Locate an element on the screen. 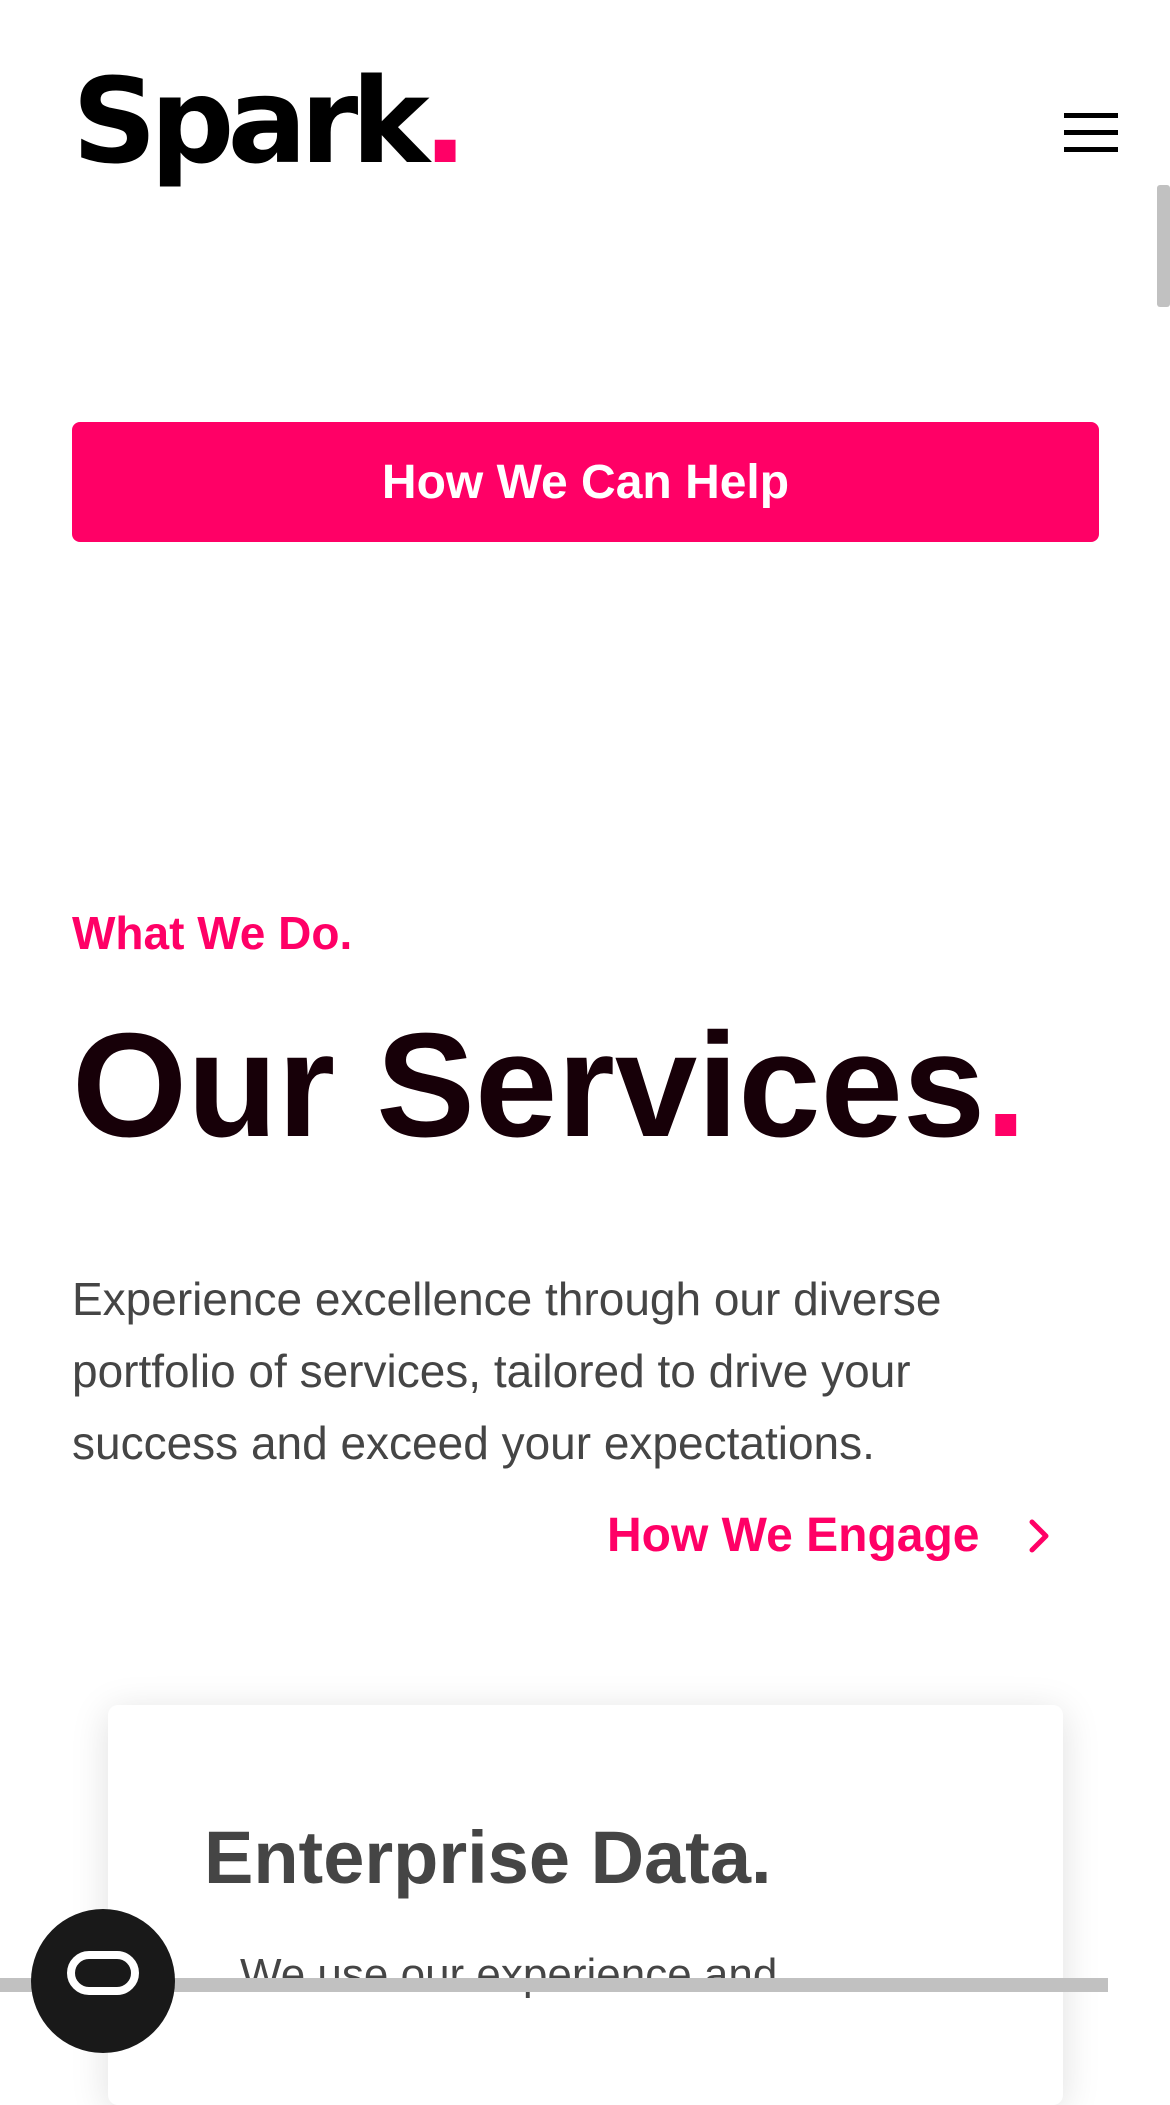 This screenshot has width=1170, height=2105. section-title: Our Services. is located at coordinates (549, 1085).